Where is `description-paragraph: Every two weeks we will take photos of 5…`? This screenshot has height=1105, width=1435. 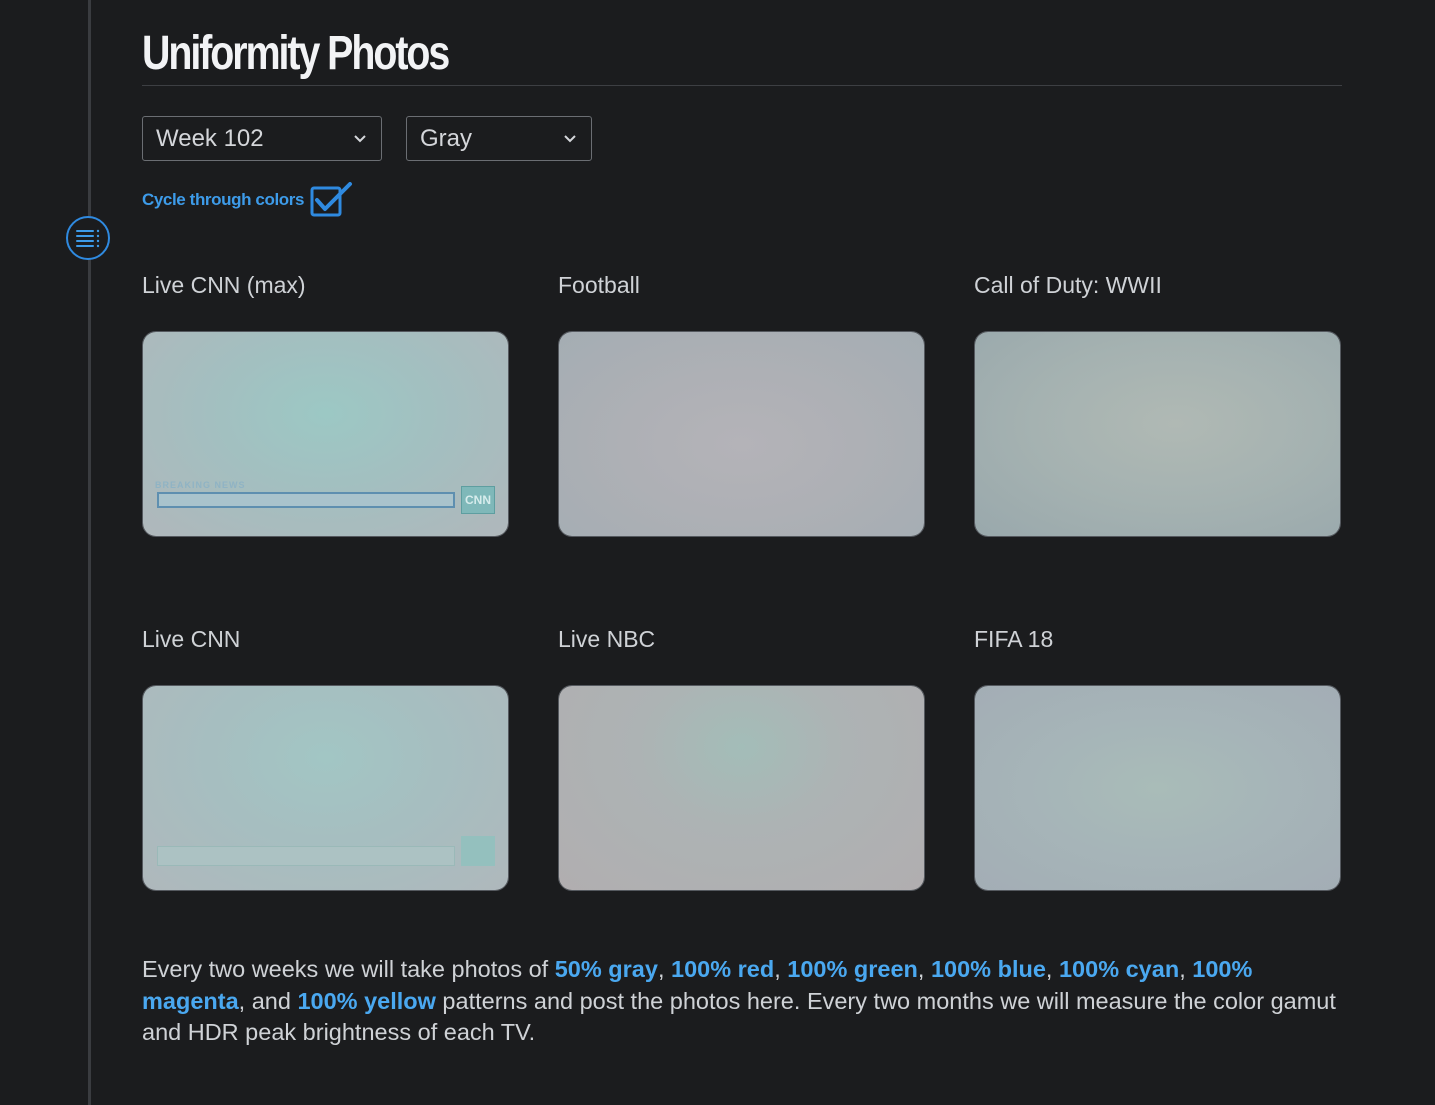
description-paragraph: Every two weeks we will take photos of 5… is located at coordinates (739, 1000).